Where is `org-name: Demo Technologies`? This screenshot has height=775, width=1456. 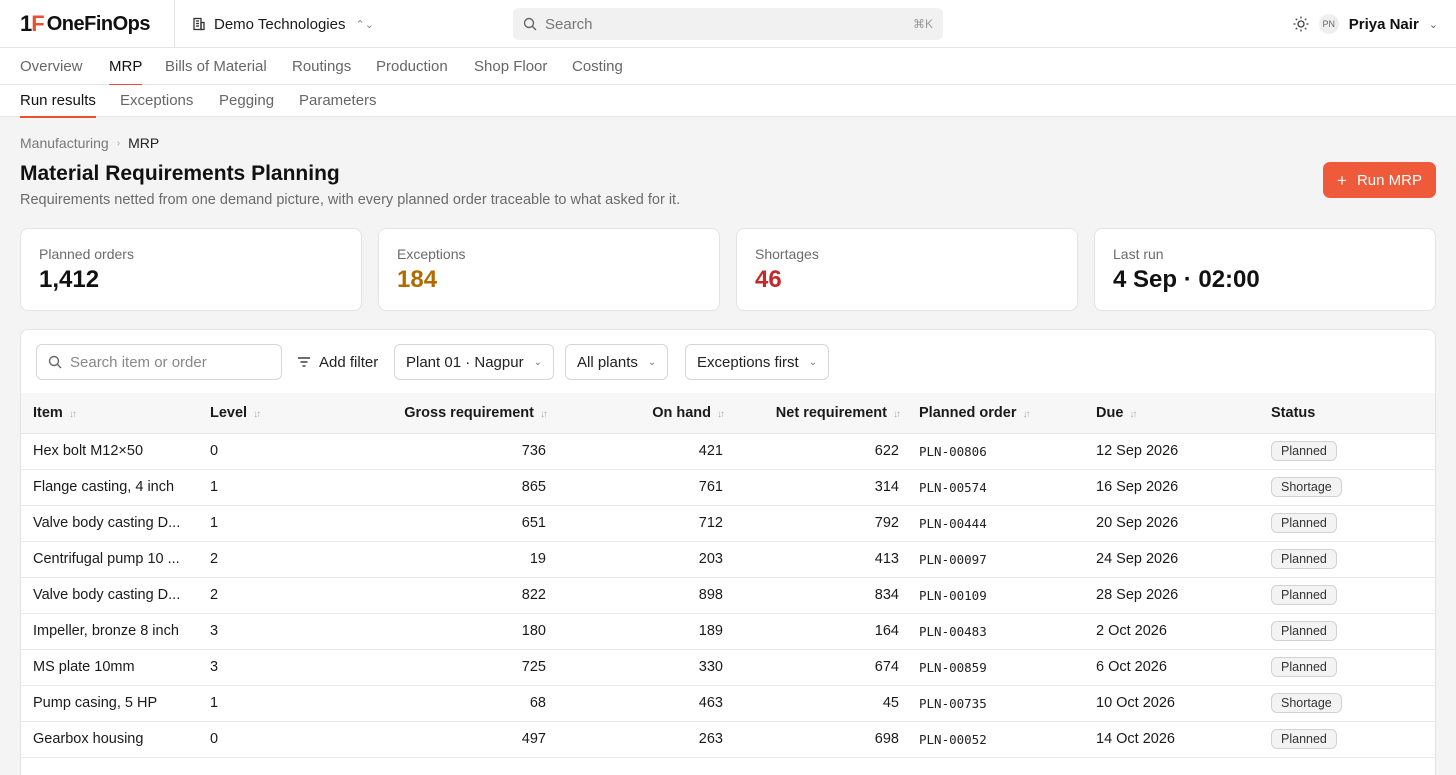 org-name: Demo Technologies is located at coordinates (280, 24).